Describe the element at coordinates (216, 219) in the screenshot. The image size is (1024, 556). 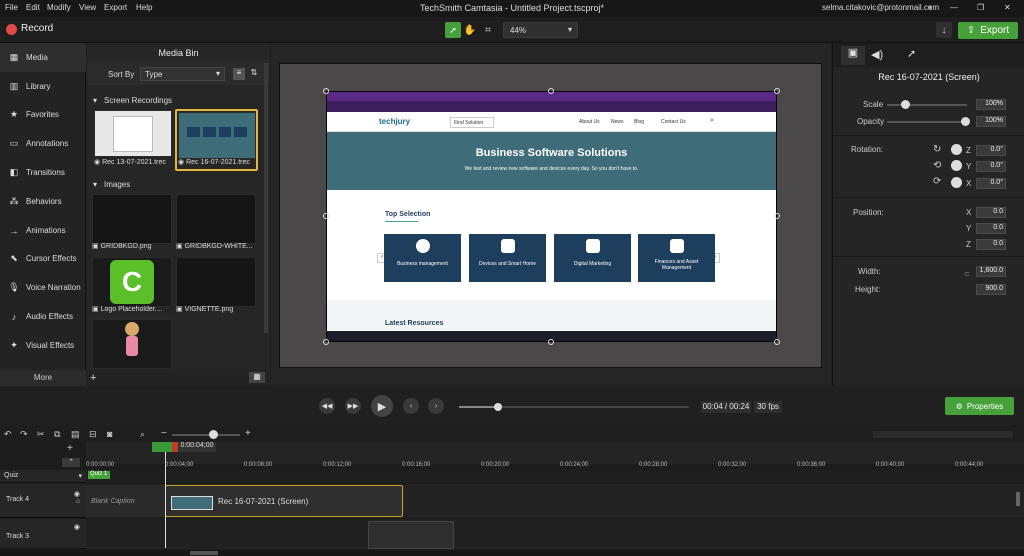
I see `thumbnail-gridbkgd-white` at that location.